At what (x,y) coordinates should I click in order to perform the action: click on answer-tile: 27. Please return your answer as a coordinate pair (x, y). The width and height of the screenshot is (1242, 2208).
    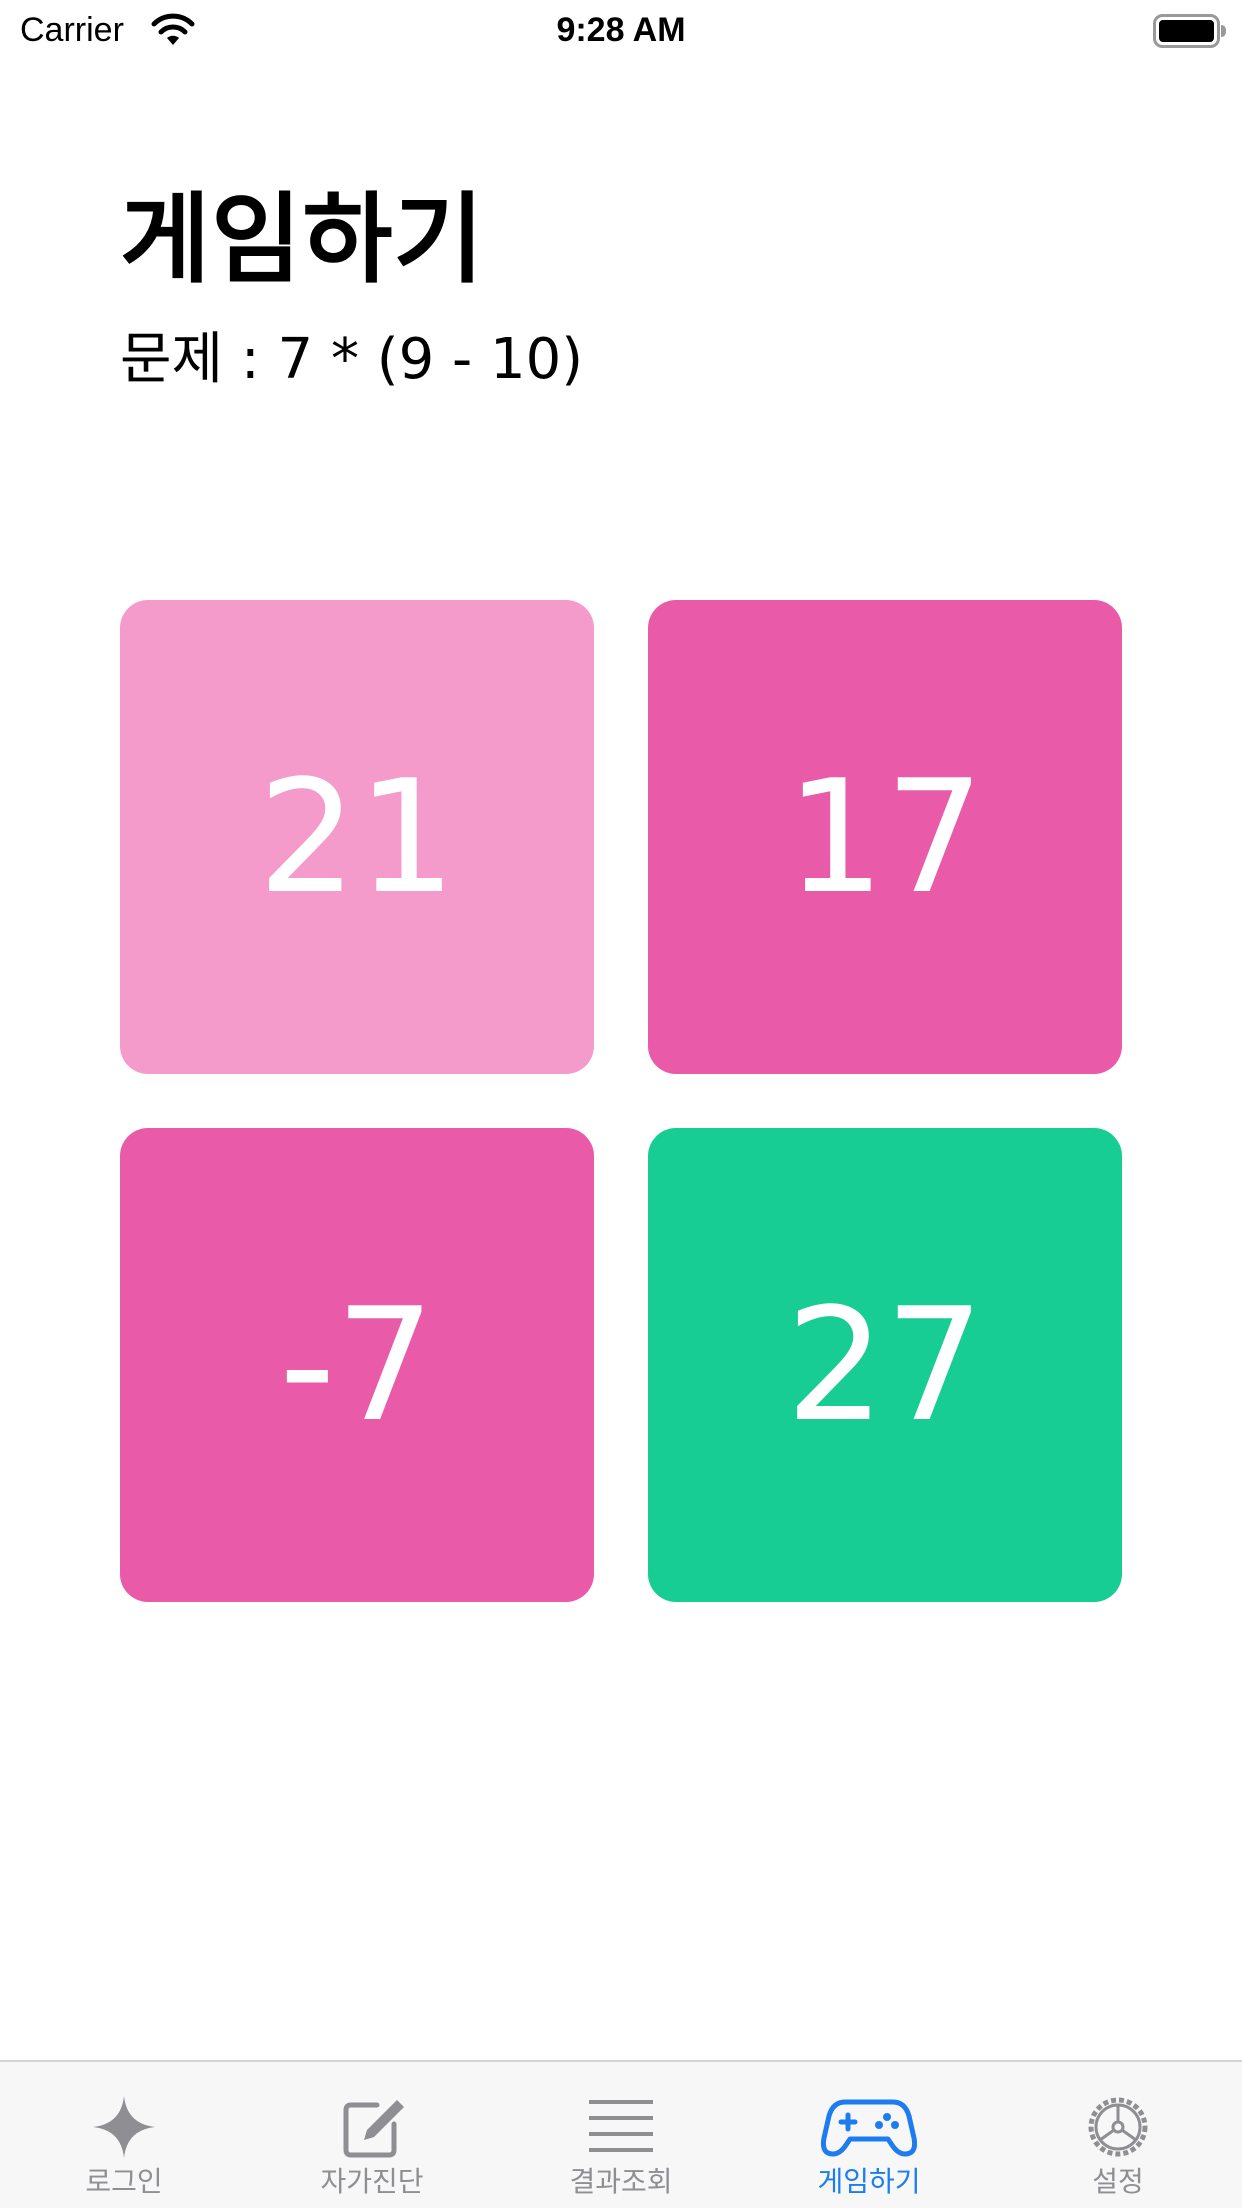
    Looking at the image, I should click on (885, 1365).